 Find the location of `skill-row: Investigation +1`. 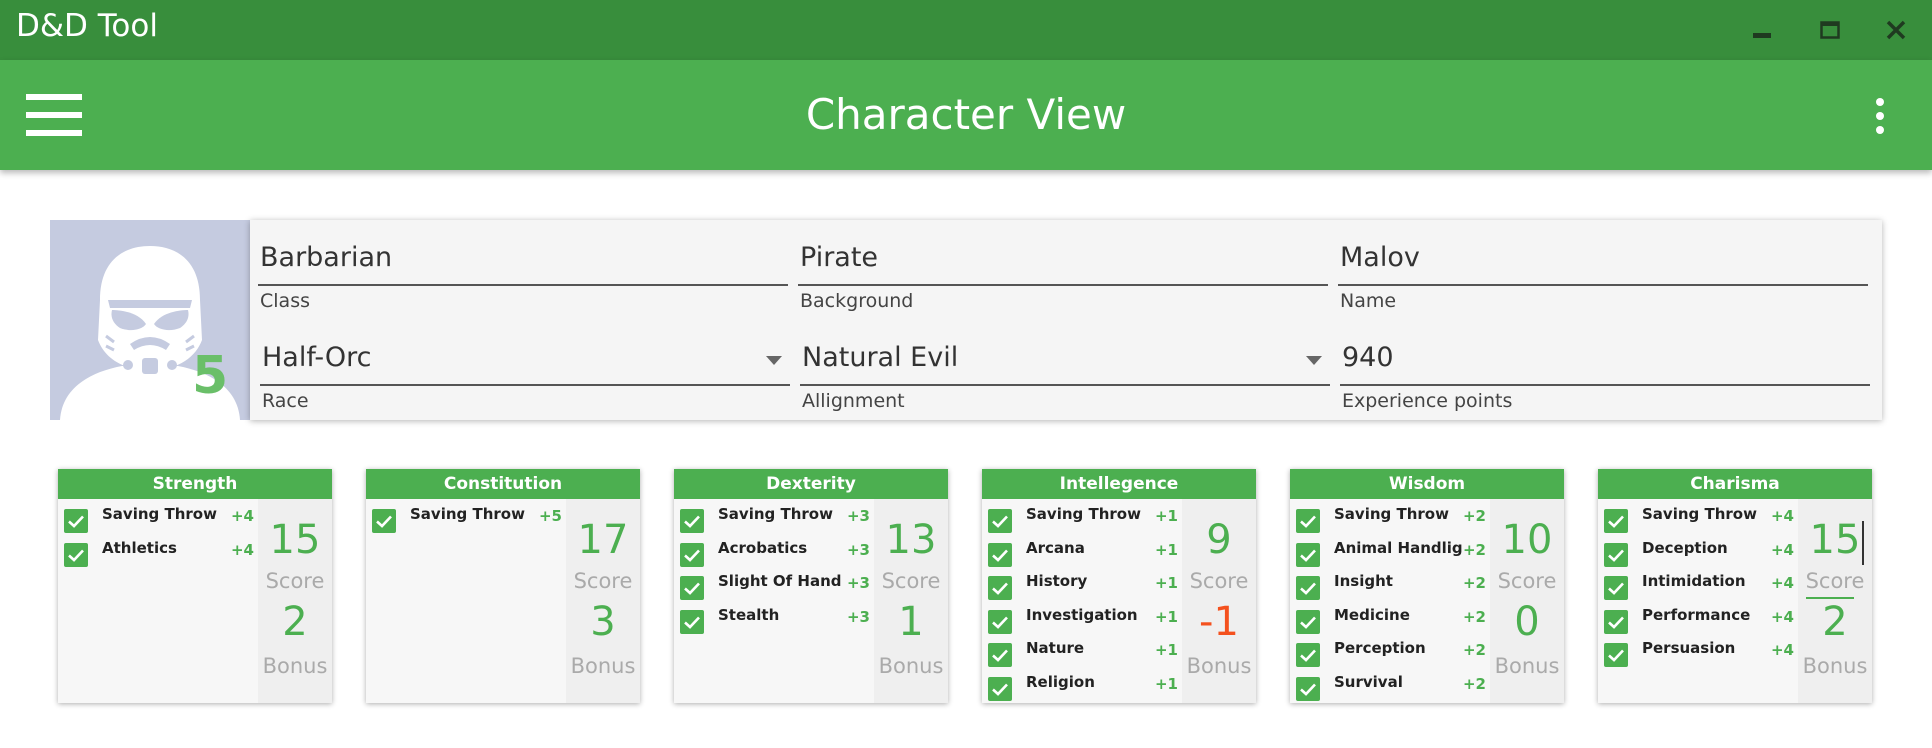

skill-row: Investigation +1 is located at coordinates (1083, 619).